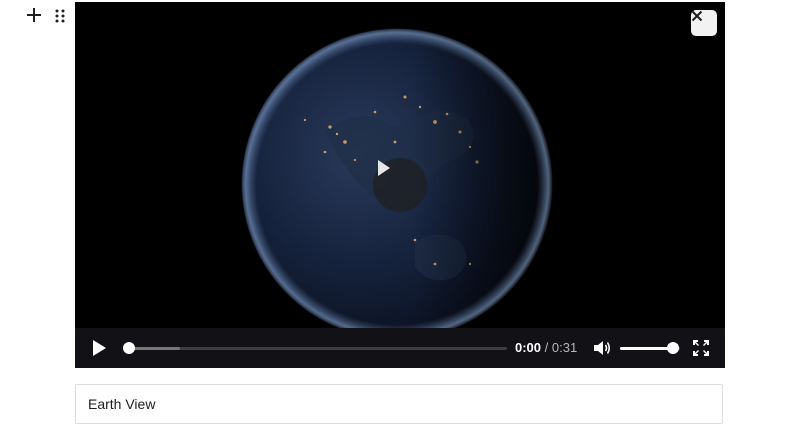 This screenshot has width=798, height=430. What do you see at coordinates (564, 347) in the screenshot?
I see `duration: 0:31` at bounding box center [564, 347].